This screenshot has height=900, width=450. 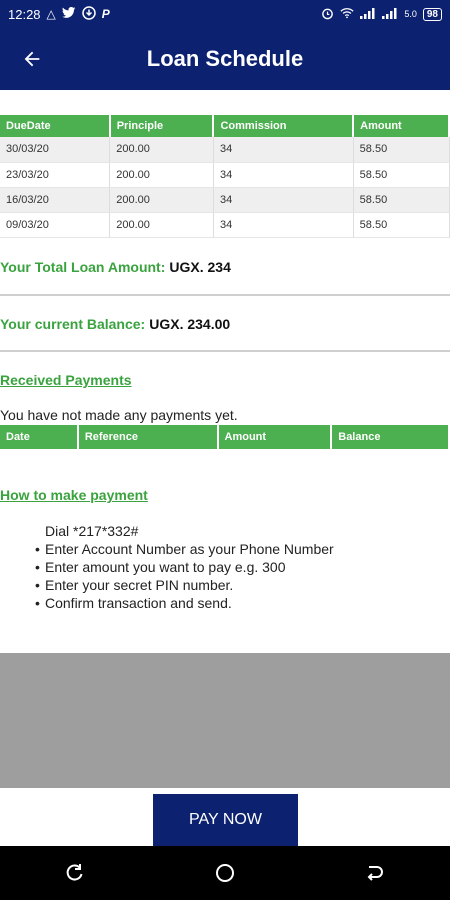 I want to click on table-cell: 30/03/20, so click(x=55, y=150).